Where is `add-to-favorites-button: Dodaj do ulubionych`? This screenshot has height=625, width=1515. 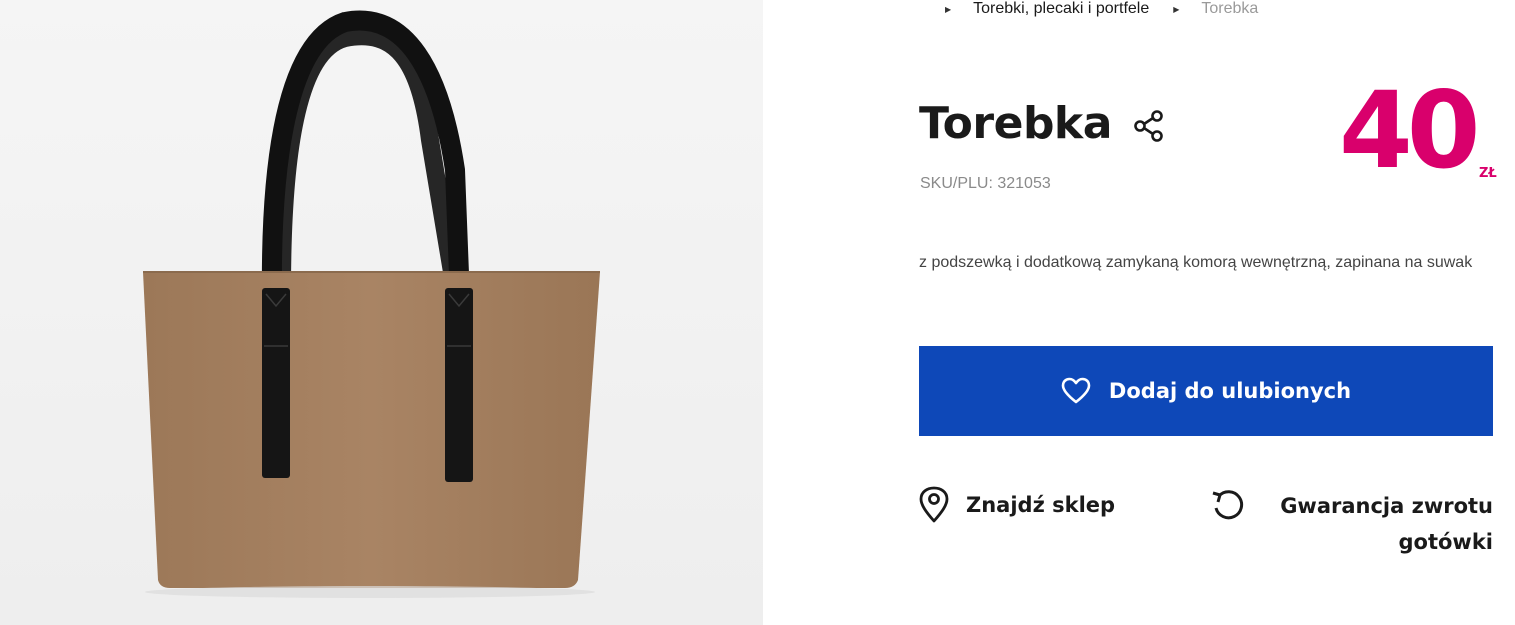 add-to-favorites-button: Dodaj do ulubionych is located at coordinates (1206, 391).